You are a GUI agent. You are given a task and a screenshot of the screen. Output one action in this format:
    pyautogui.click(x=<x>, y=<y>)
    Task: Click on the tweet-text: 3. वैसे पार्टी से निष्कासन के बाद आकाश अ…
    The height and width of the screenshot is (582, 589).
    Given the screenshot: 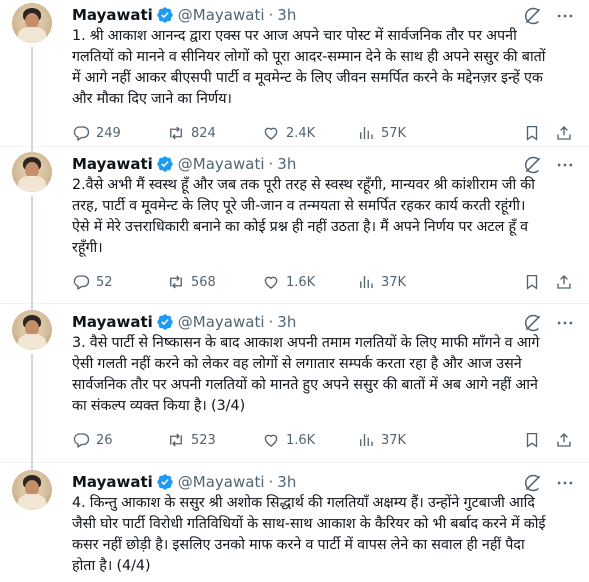 What is the action you would take?
    pyautogui.click(x=306, y=374)
    